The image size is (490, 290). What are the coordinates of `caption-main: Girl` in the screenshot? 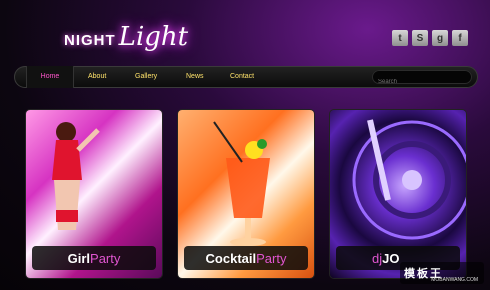 It's located at (79, 258).